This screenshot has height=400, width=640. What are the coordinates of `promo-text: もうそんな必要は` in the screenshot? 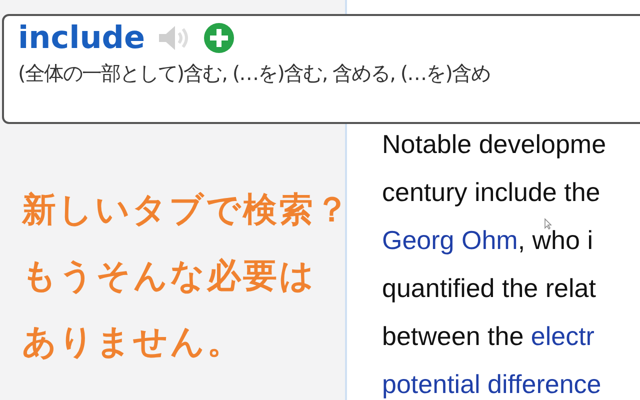 It's located at (169, 276).